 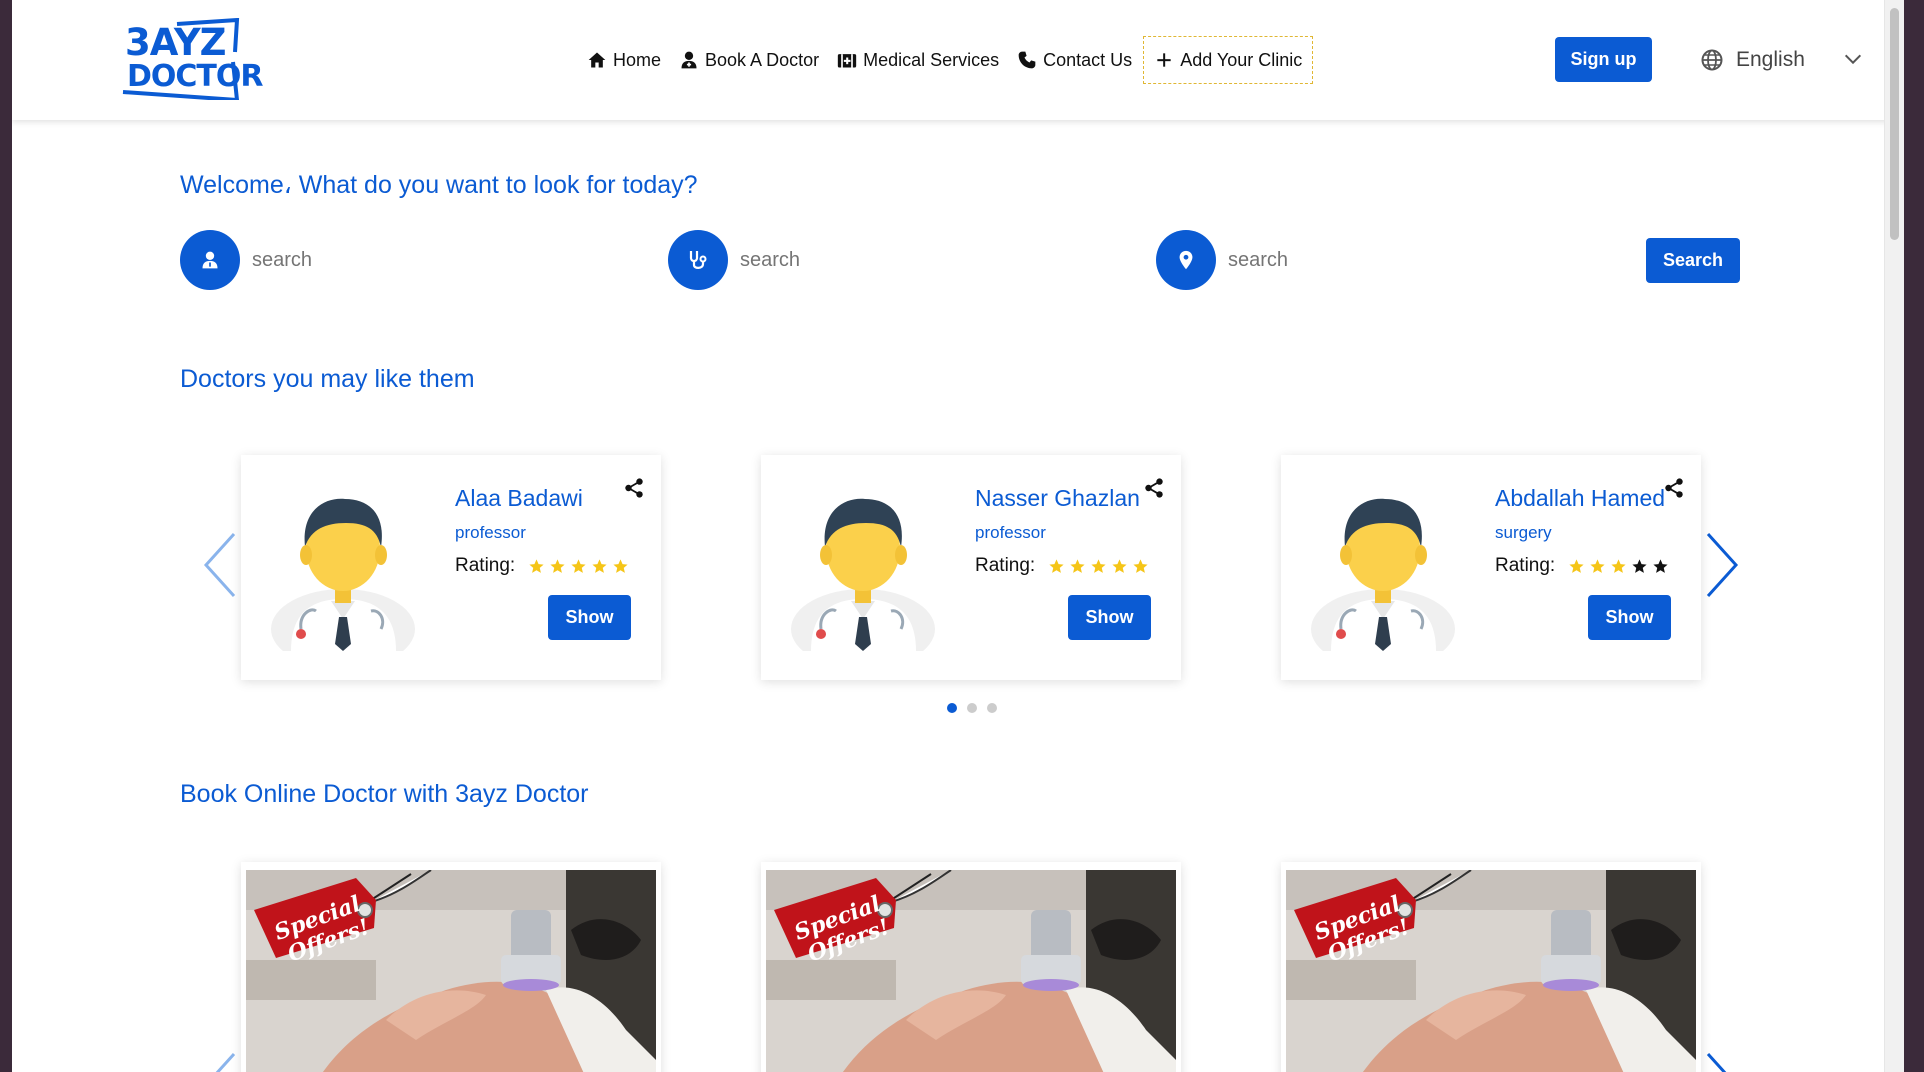 What do you see at coordinates (1894, 536) in the screenshot?
I see `page-scrollbar` at bounding box center [1894, 536].